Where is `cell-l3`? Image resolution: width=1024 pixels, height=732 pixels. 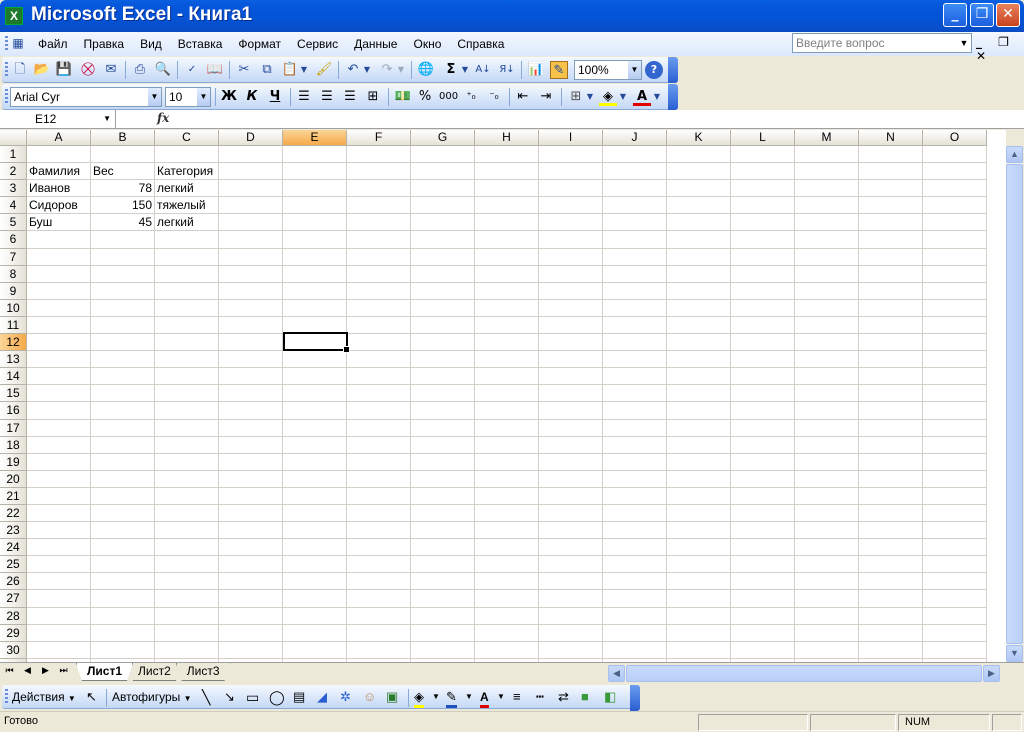
cell-l3 is located at coordinates (763, 189).